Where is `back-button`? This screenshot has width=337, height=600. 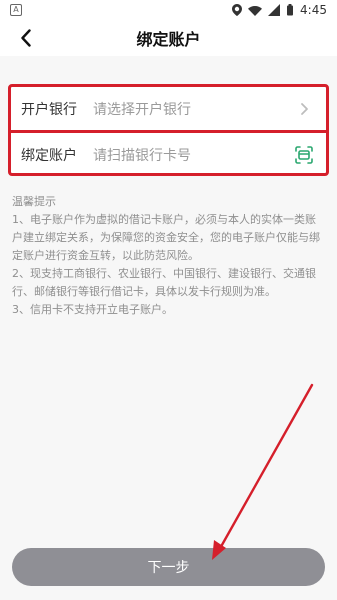
back-button is located at coordinates (26, 38).